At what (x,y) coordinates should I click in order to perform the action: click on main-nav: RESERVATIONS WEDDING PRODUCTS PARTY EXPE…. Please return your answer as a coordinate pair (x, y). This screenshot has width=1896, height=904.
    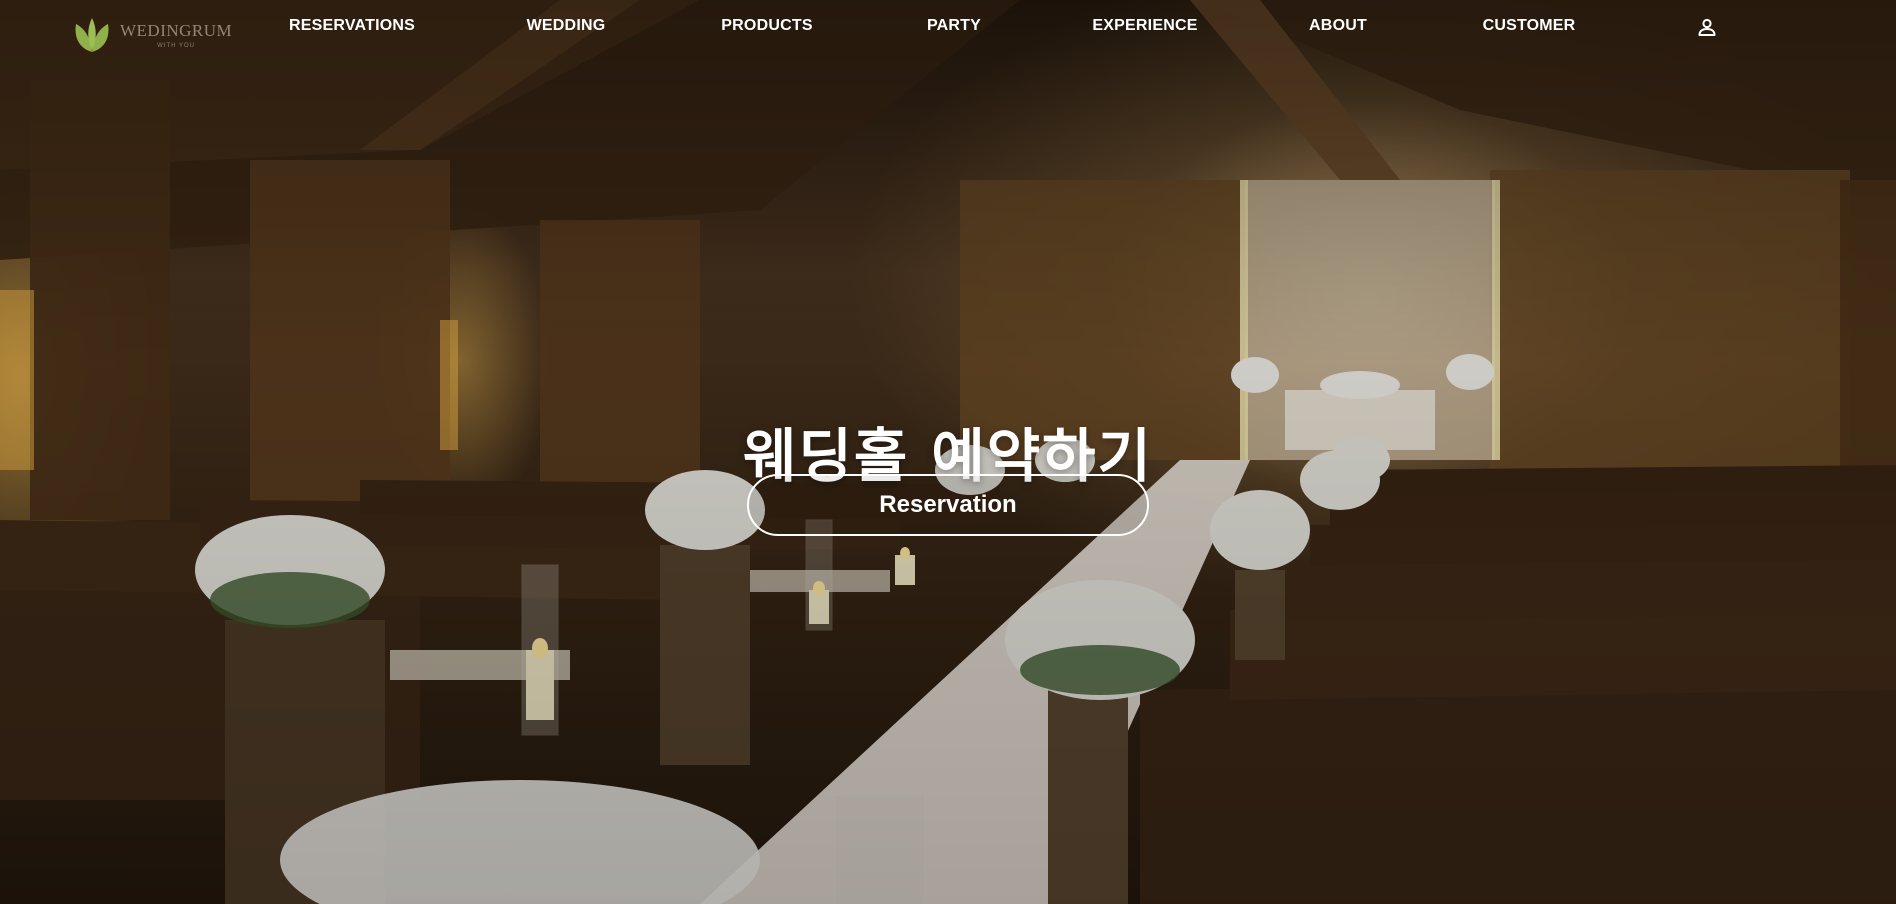
    Looking at the image, I should click on (948, 27).